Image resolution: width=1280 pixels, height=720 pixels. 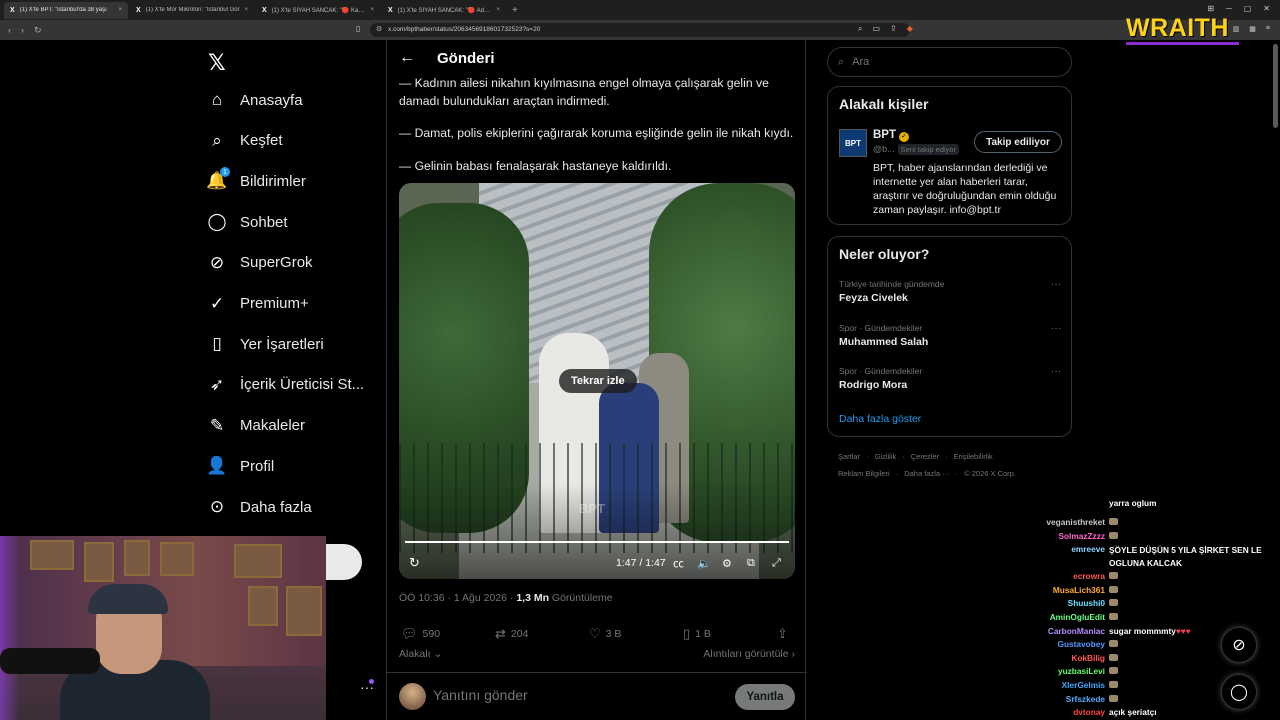 I want to click on relevance-dropdown: Alakalı ⌄, so click(x=420, y=654).